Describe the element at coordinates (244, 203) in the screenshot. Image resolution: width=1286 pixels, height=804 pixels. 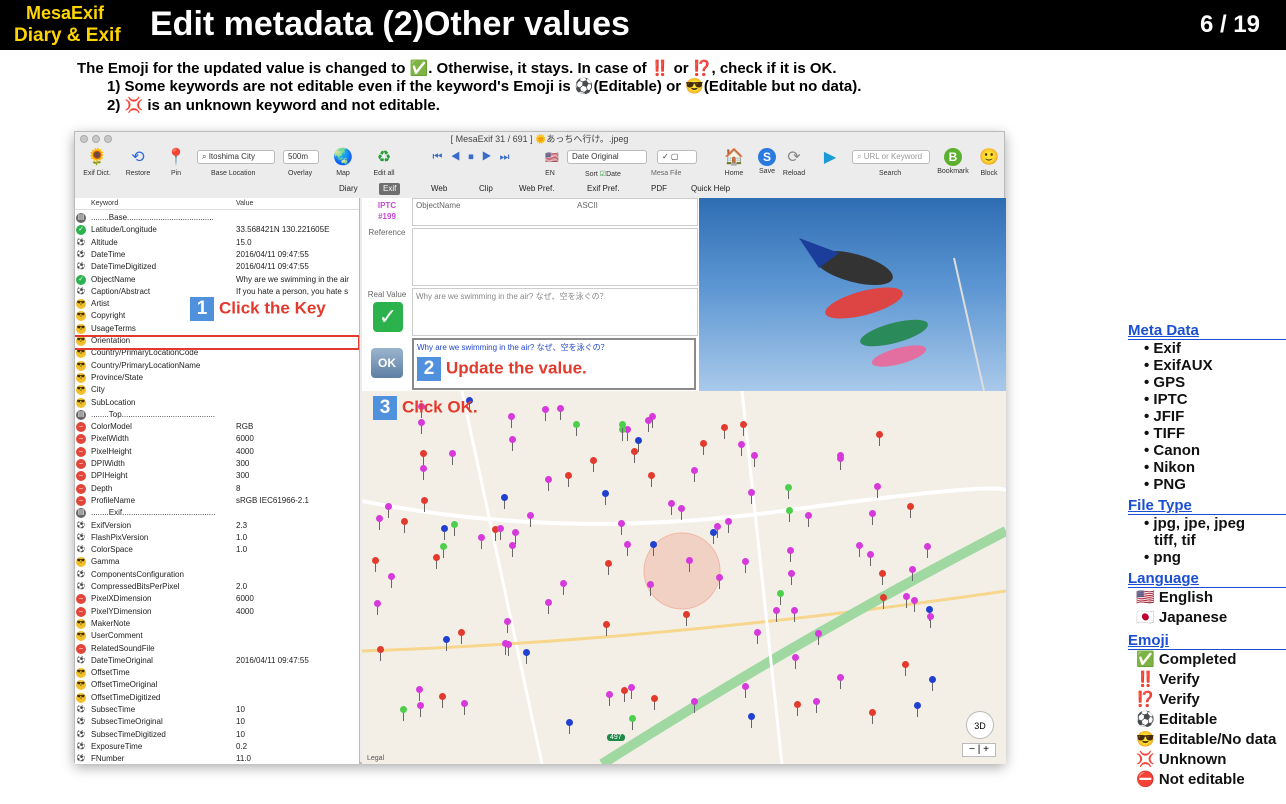
I see `col-value: Value` at that location.